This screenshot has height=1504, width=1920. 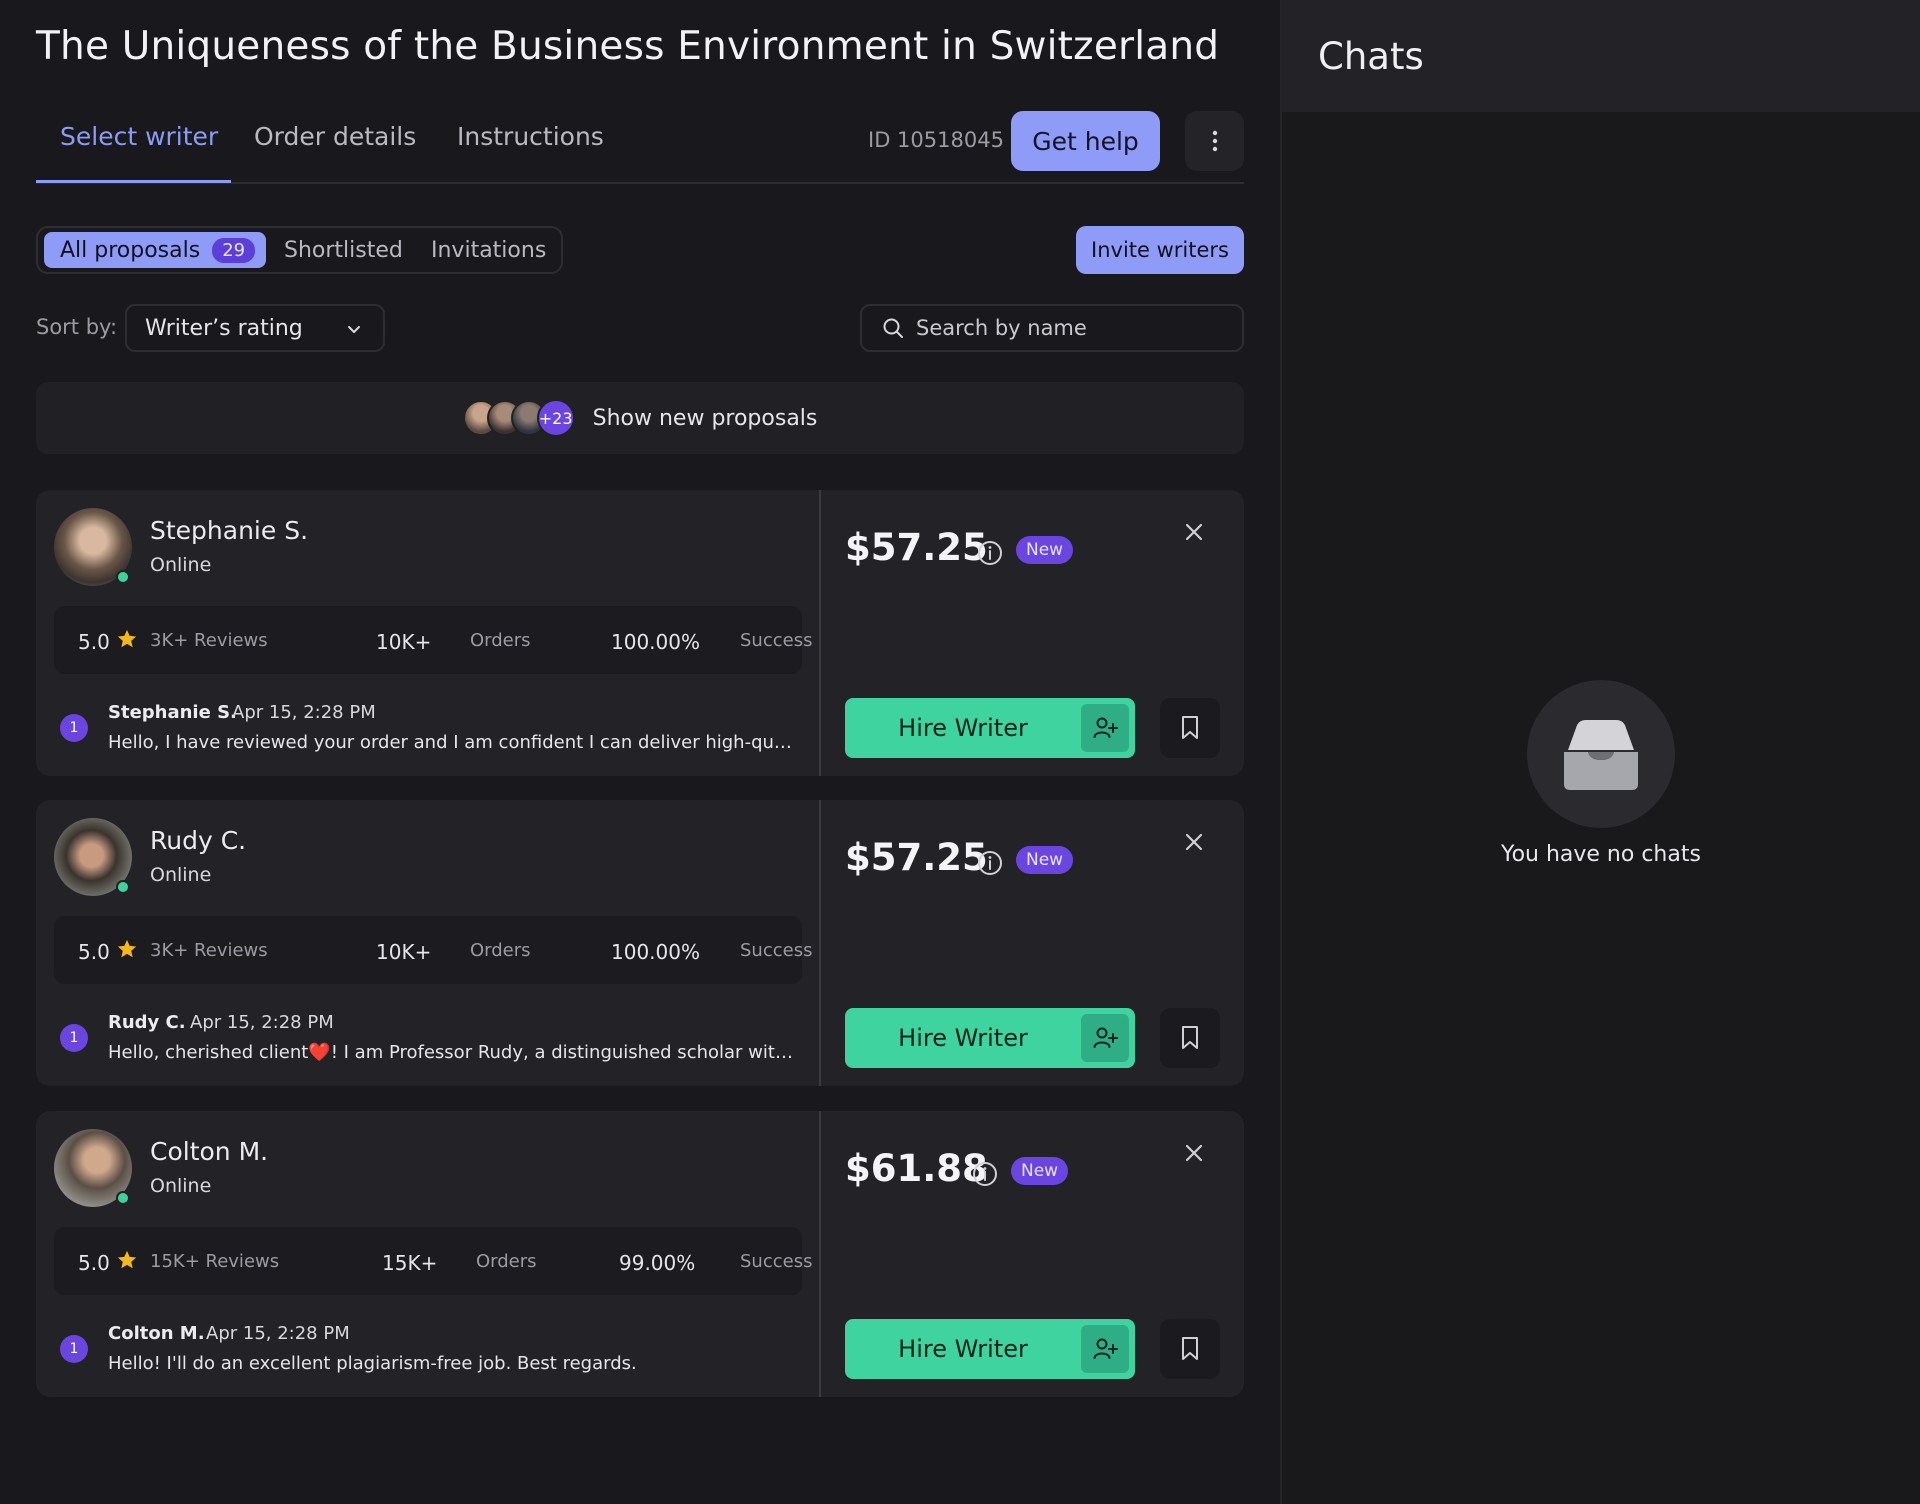 What do you see at coordinates (705, 418) in the screenshot?
I see `show-new-proposals-label: Show new proposals` at bounding box center [705, 418].